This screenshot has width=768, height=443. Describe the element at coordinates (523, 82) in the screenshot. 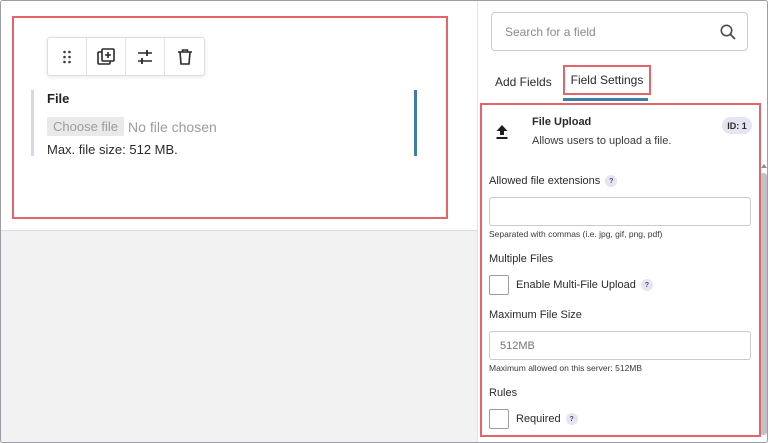

I see `tab-add-fields: Add Fields` at that location.